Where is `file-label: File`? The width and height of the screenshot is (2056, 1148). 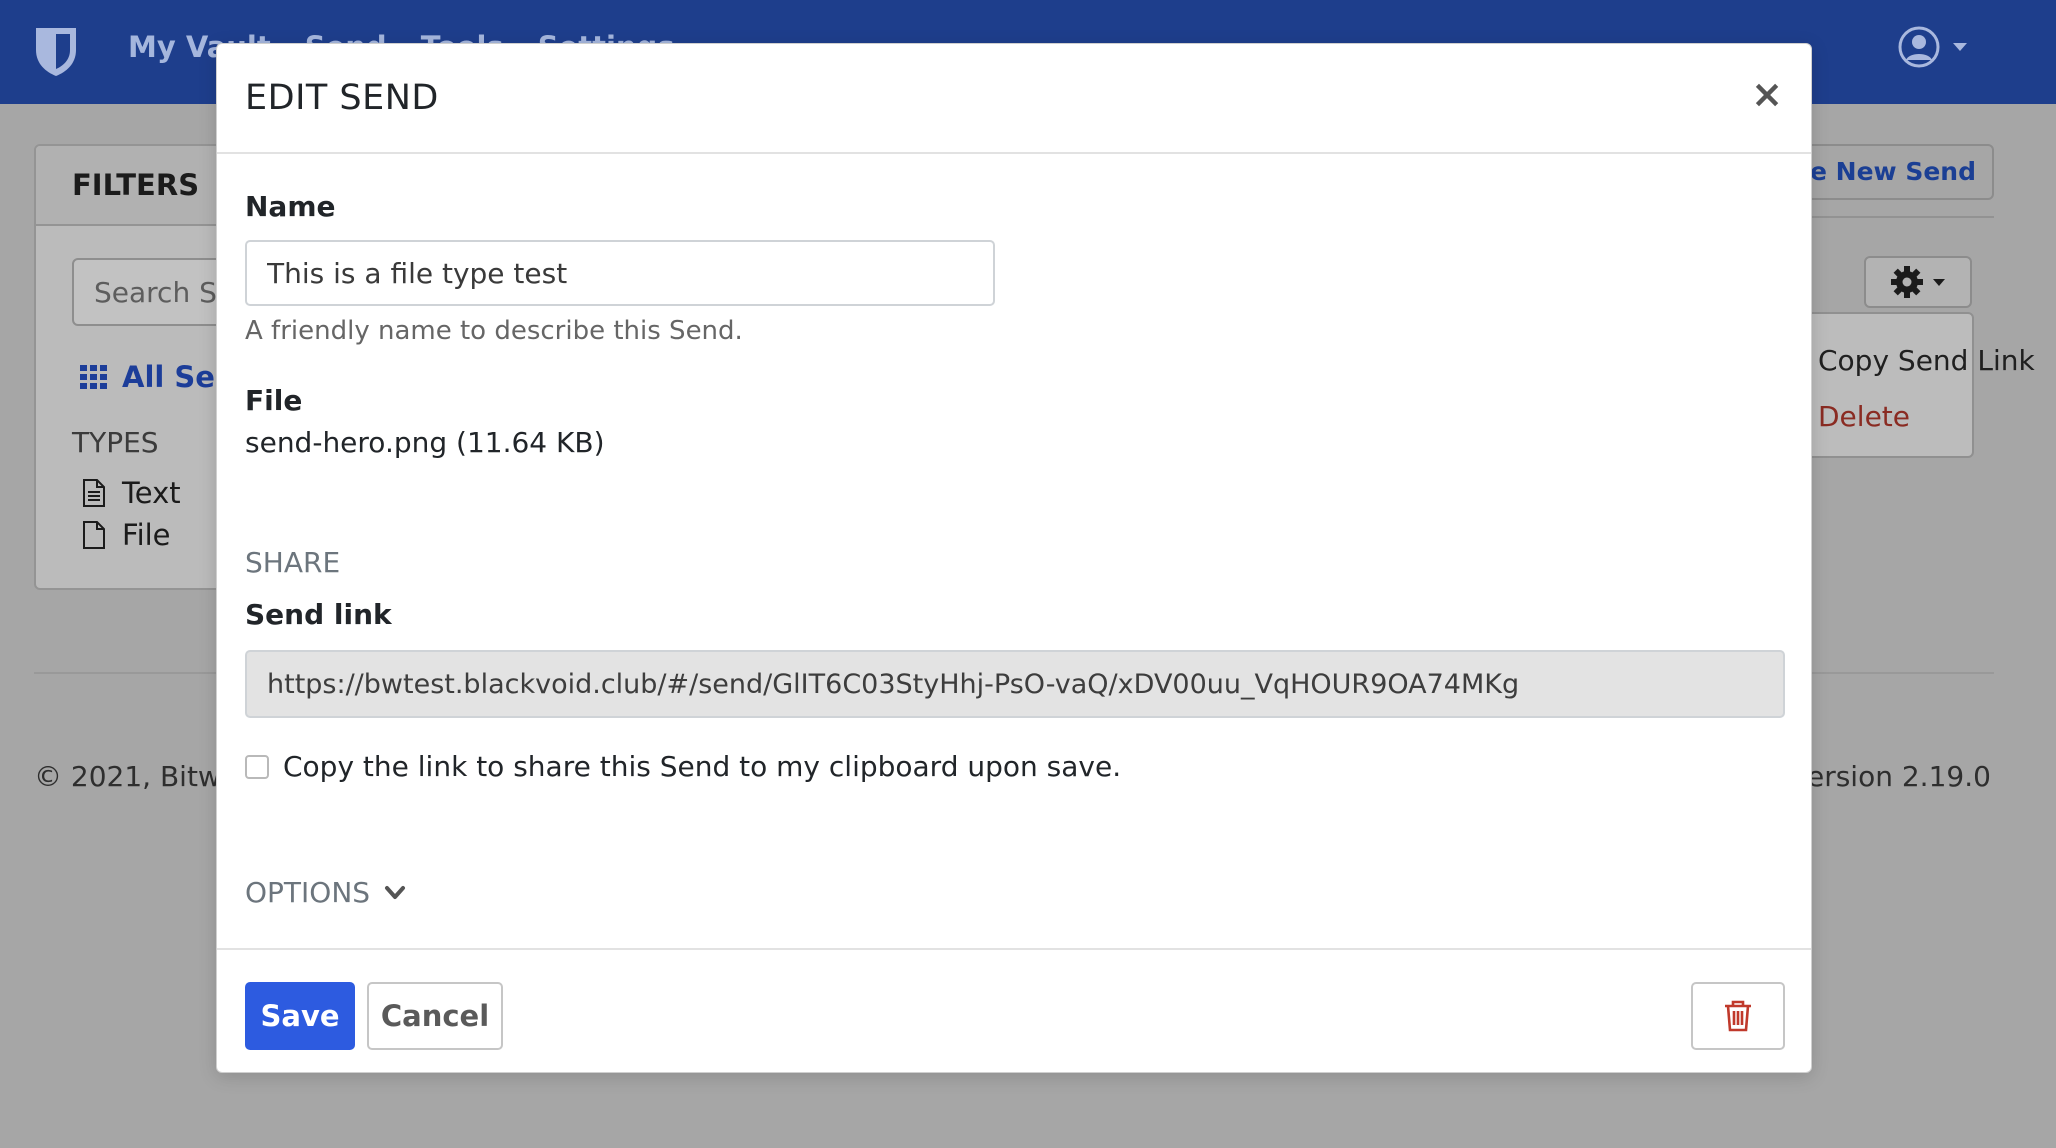 file-label: File is located at coordinates (274, 400).